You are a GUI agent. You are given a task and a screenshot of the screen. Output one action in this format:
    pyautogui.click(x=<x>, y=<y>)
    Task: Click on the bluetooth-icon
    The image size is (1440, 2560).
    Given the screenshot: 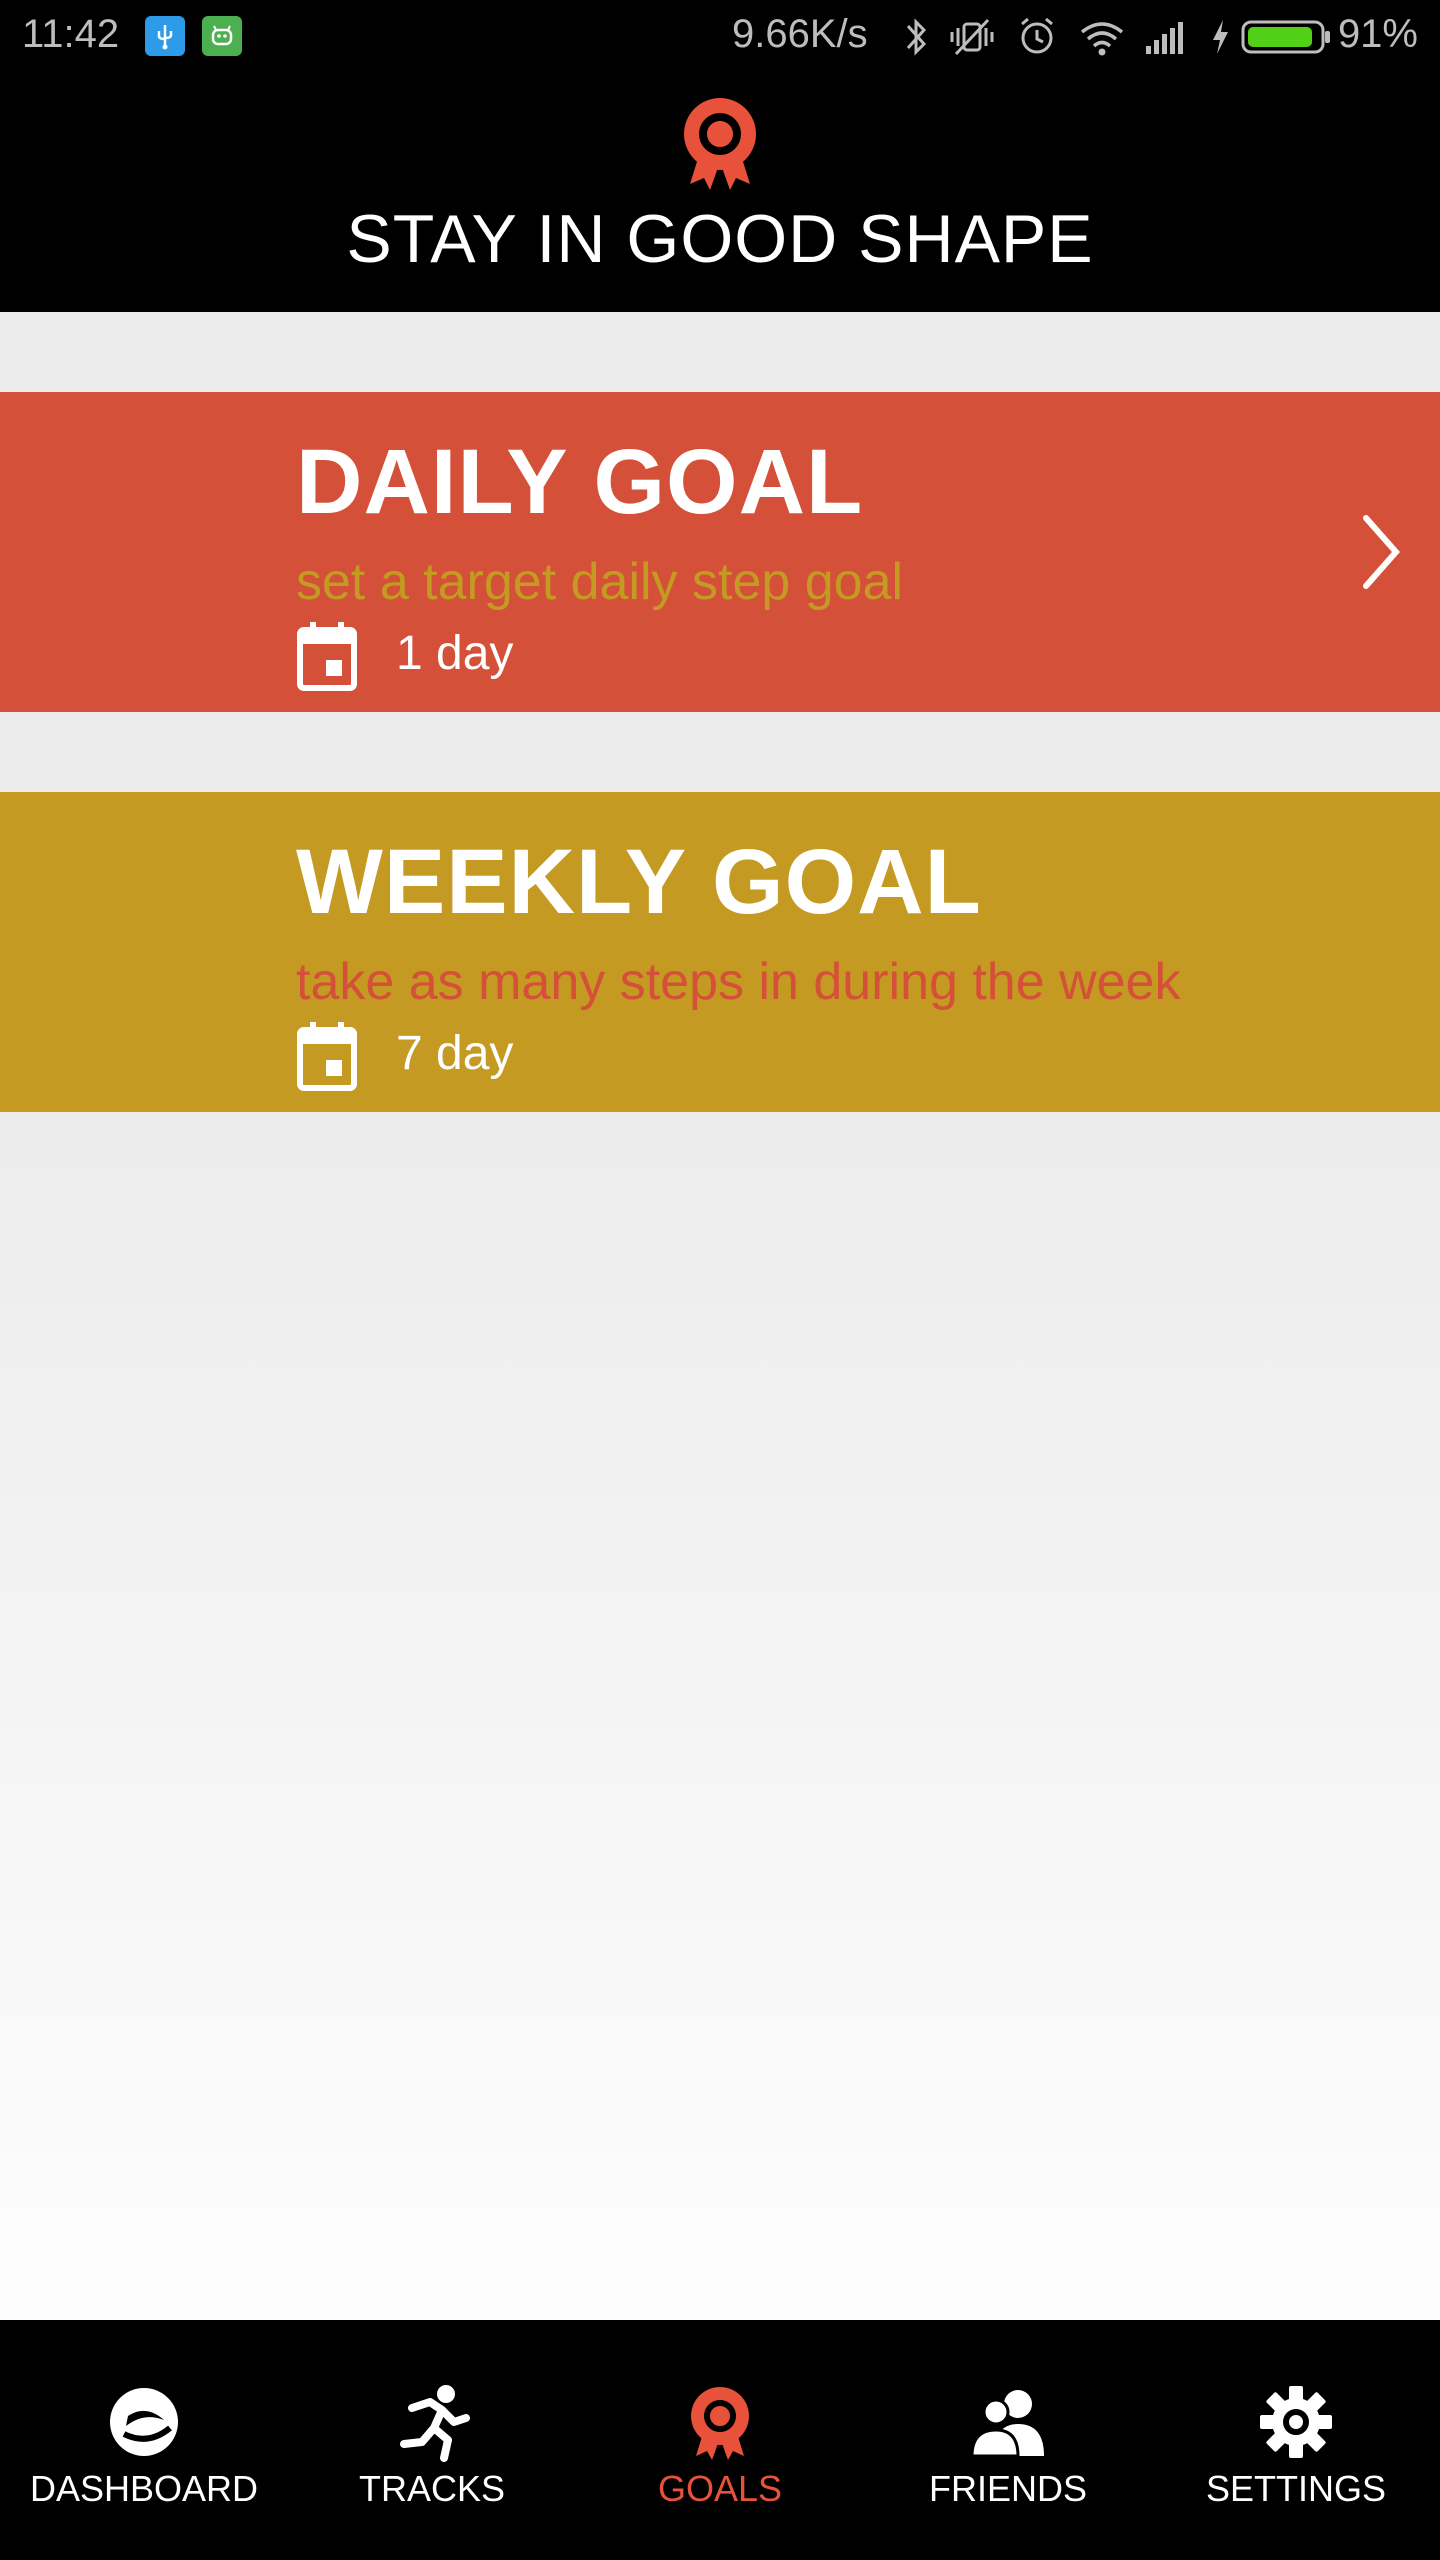 What is the action you would take?
    pyautogui.click(x=916, y=37)
    